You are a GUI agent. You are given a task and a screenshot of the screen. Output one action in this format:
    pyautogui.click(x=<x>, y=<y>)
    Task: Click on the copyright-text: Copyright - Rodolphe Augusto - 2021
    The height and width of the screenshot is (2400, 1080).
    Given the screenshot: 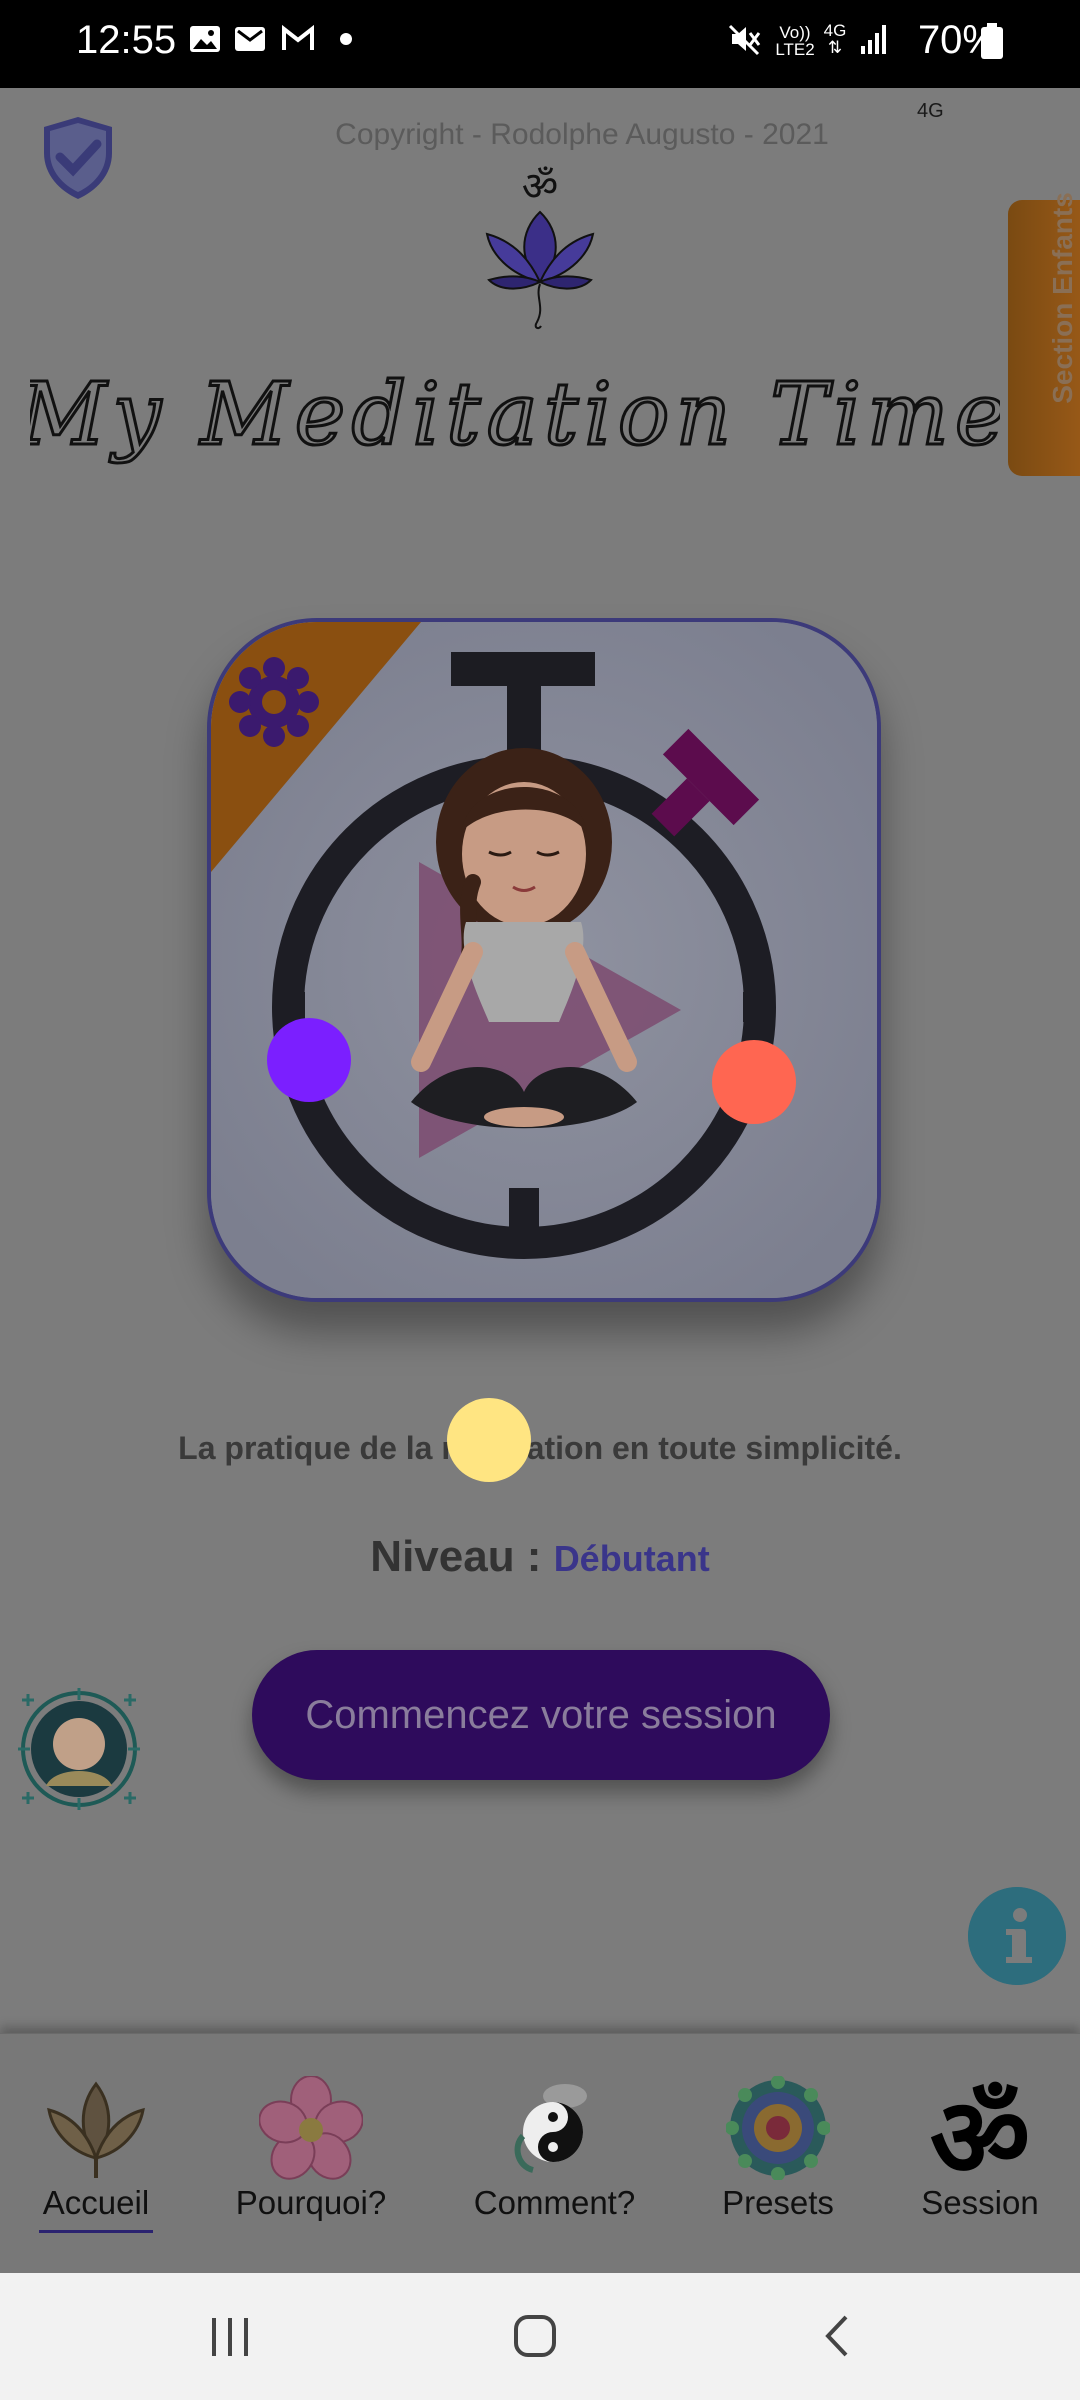 What is the action you would take?
    pyautogui.click(x=582, y=134)
    